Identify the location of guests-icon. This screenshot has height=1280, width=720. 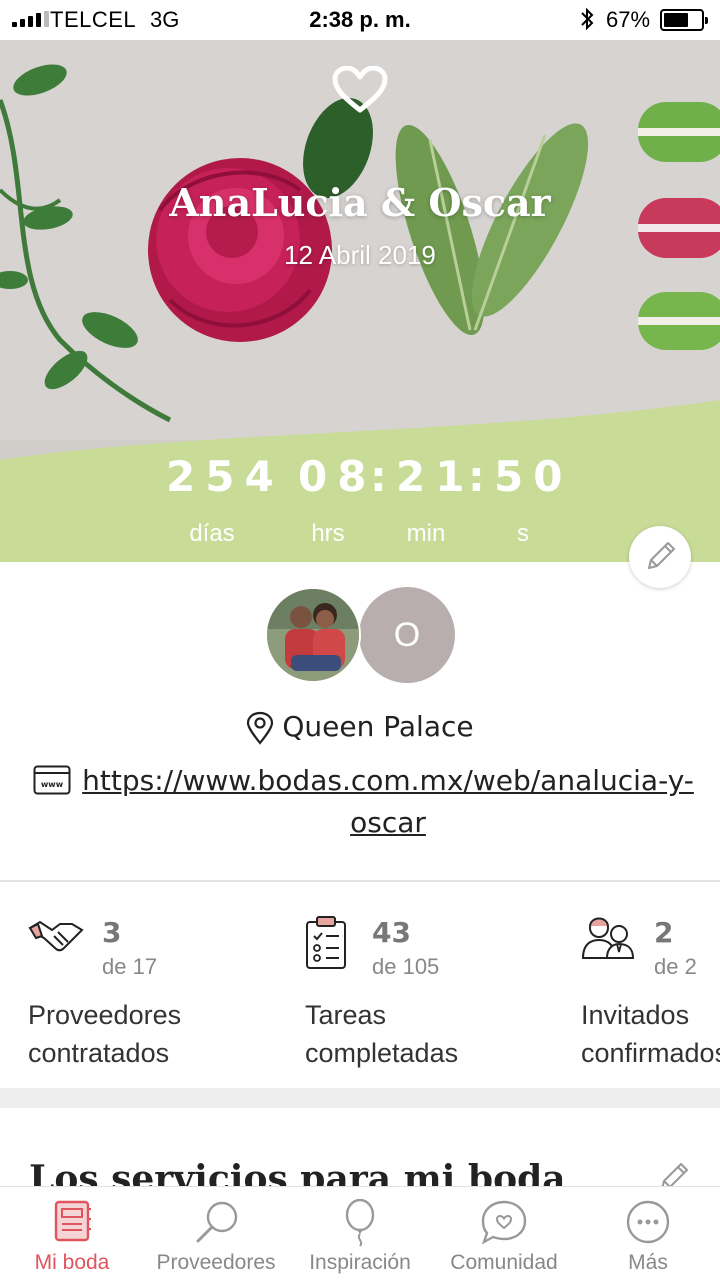
(608, 938).